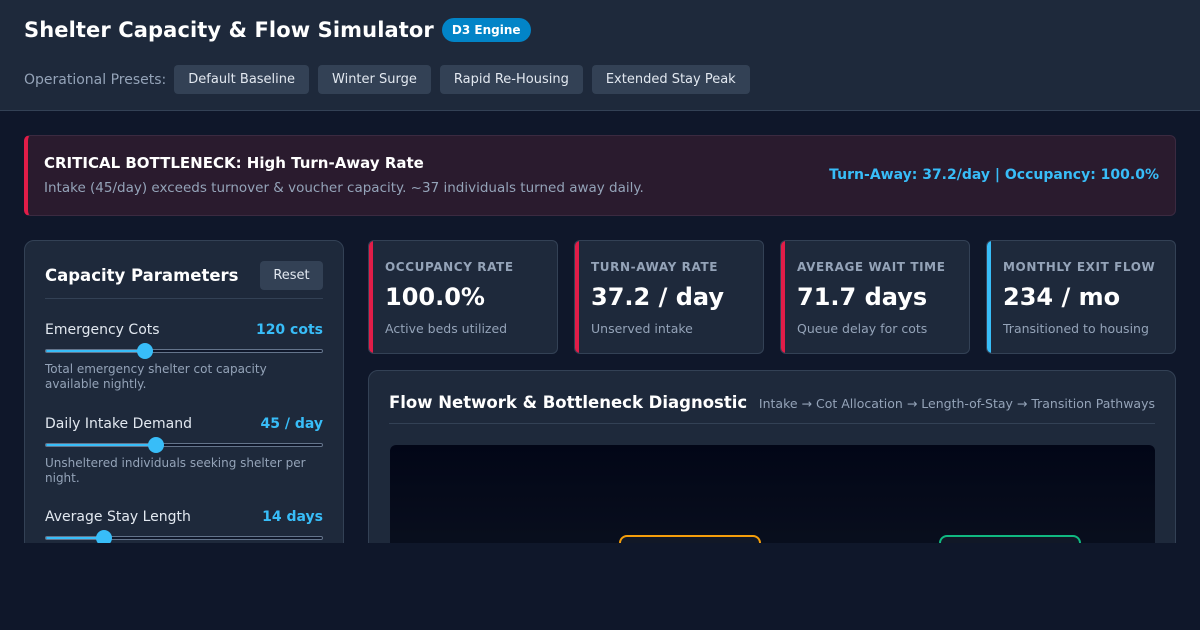 The width and height of the screenshot is (1200, 630). Describe the element at coordinates (449, 267) in the screenshot. I see `kpi-label: OCCUPANCY RATE` at that location.